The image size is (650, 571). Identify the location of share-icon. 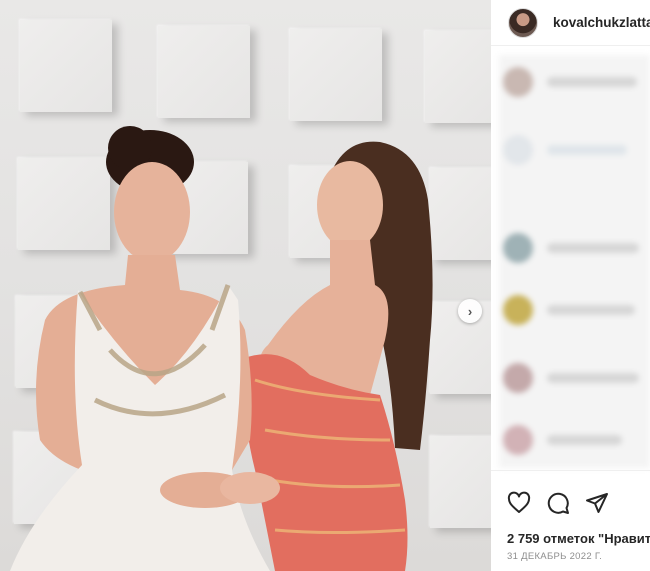
(597, 503).